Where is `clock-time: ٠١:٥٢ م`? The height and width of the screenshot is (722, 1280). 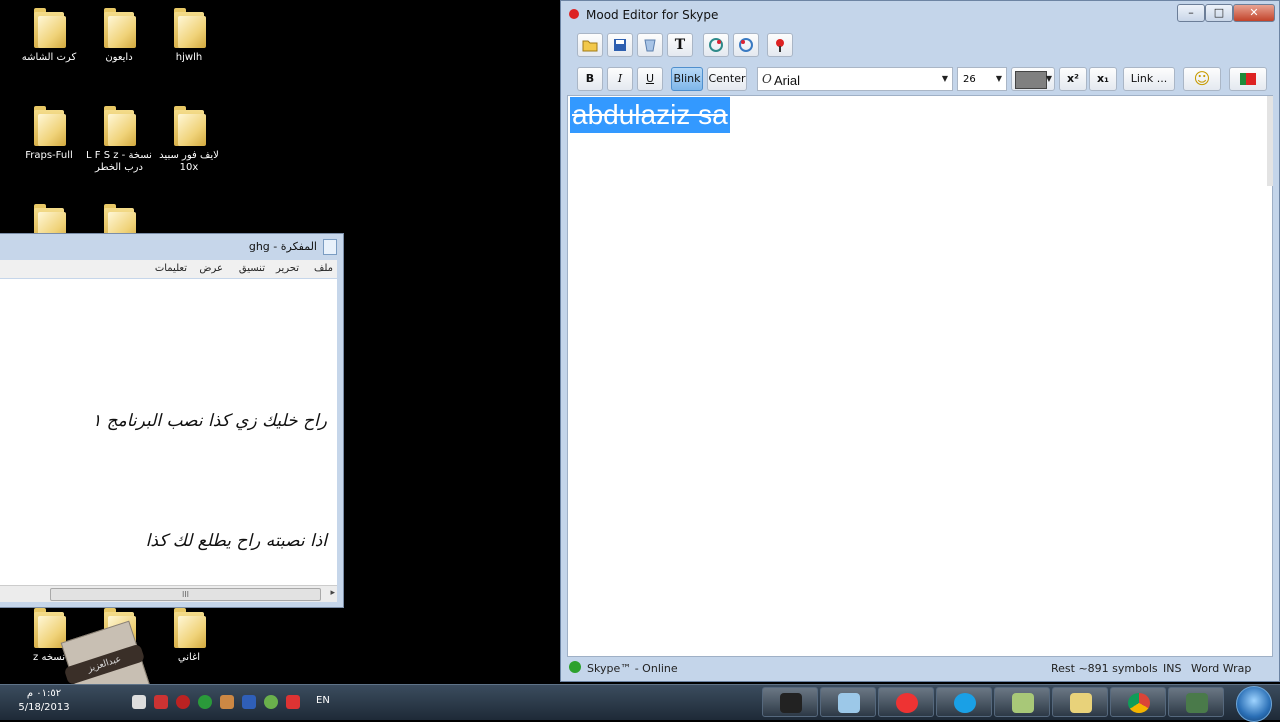 clock-time: ٠١:٥٢ م is located at coordinates (44, 693).